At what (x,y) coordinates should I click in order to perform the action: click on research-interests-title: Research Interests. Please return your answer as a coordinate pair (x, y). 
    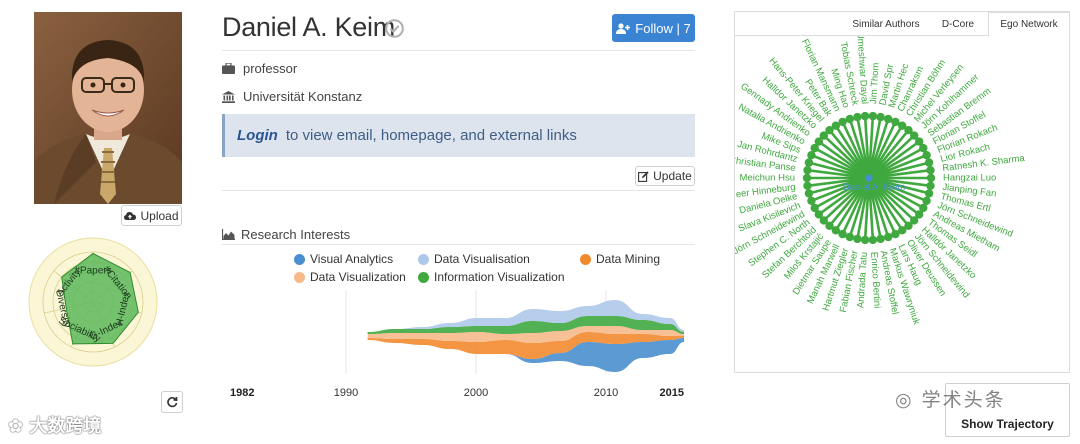
    Looking at the image, I should click on (286, 234).